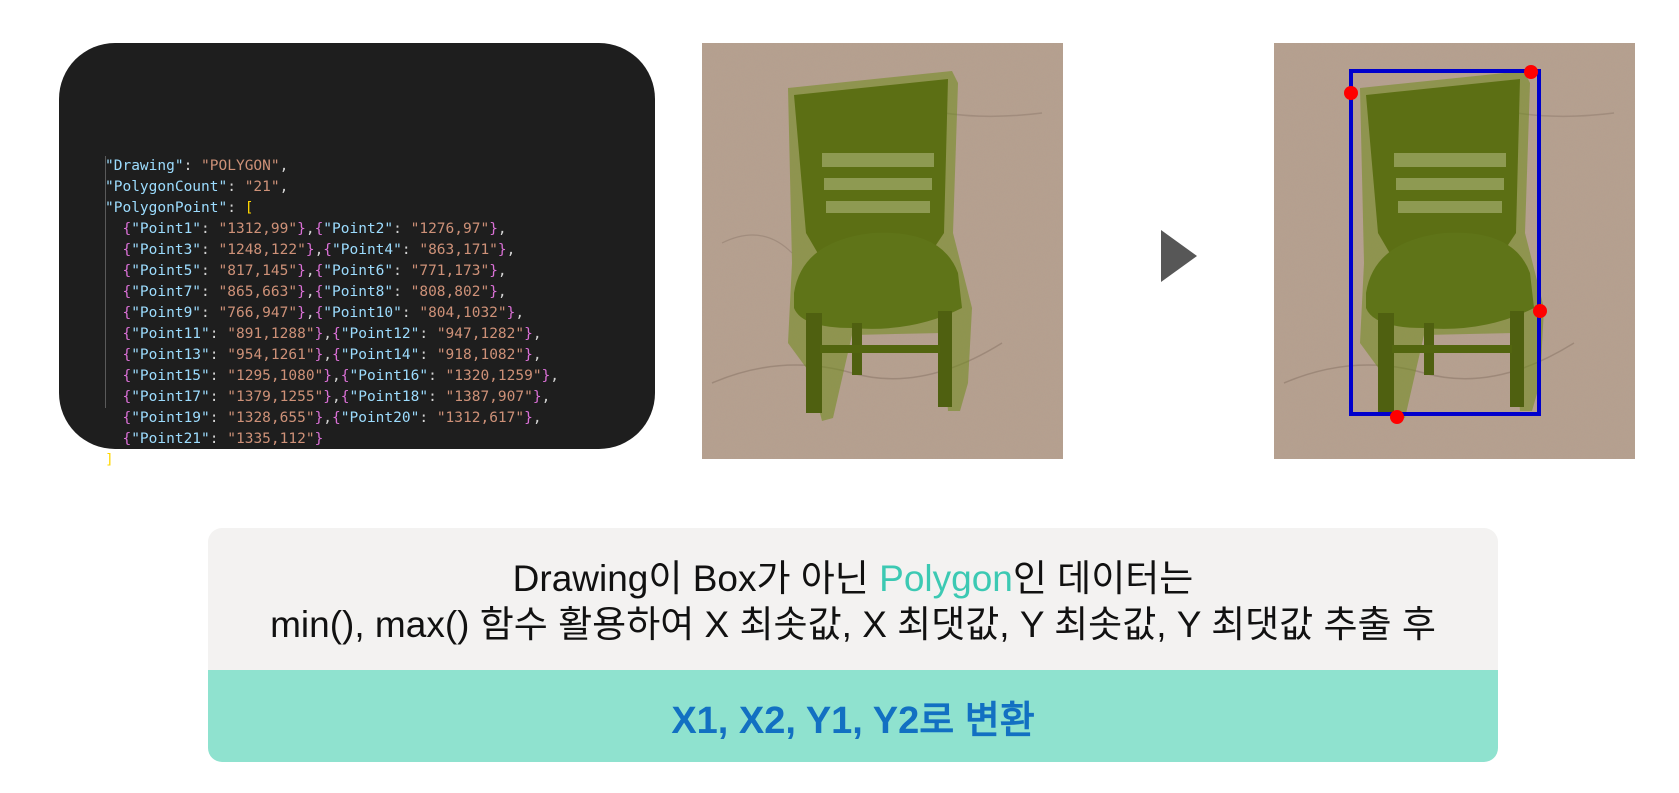 Image resolution: width=1679 pixels, height=793 pixels. What do you see at coordinates (105, 282) in the screenshot?
I see `indent-guide` at bounding box center [105, 282].